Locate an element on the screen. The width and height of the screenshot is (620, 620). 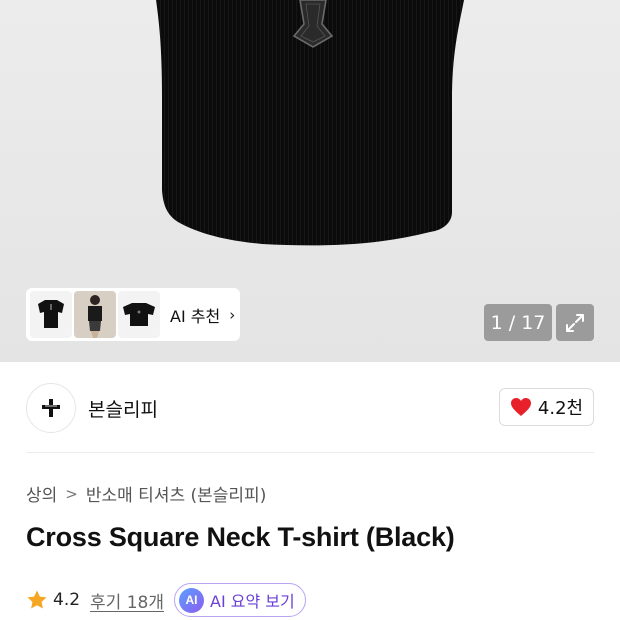
chevron-right-icon: › is located at coordinates (232, 314).